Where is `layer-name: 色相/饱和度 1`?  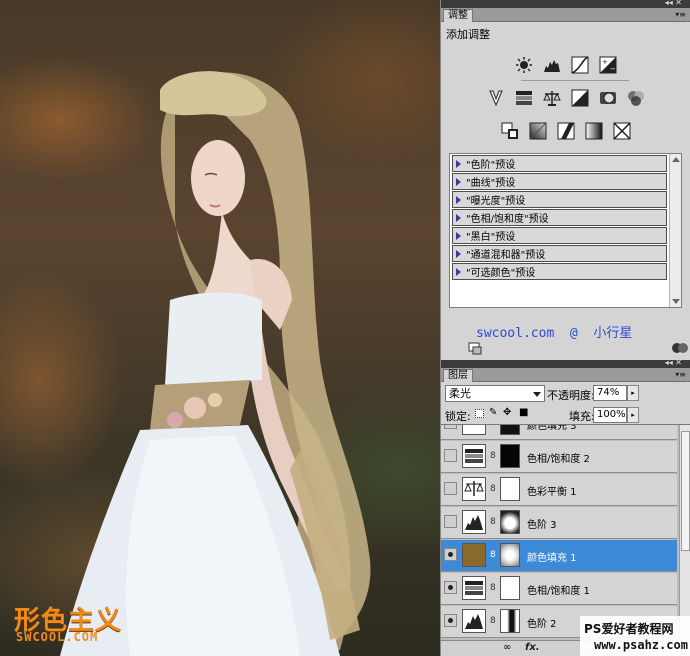
layer-name: 色相/饱和度 1 is located at coordinates (558, 589).